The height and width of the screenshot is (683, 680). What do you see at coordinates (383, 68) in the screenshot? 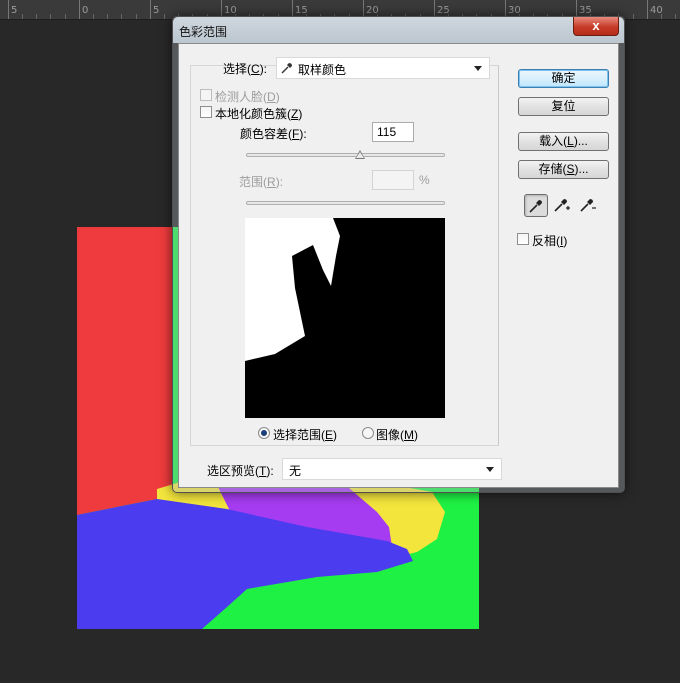
I see `select-dropdown: 取样颜色` at bounding box center [383, 68].